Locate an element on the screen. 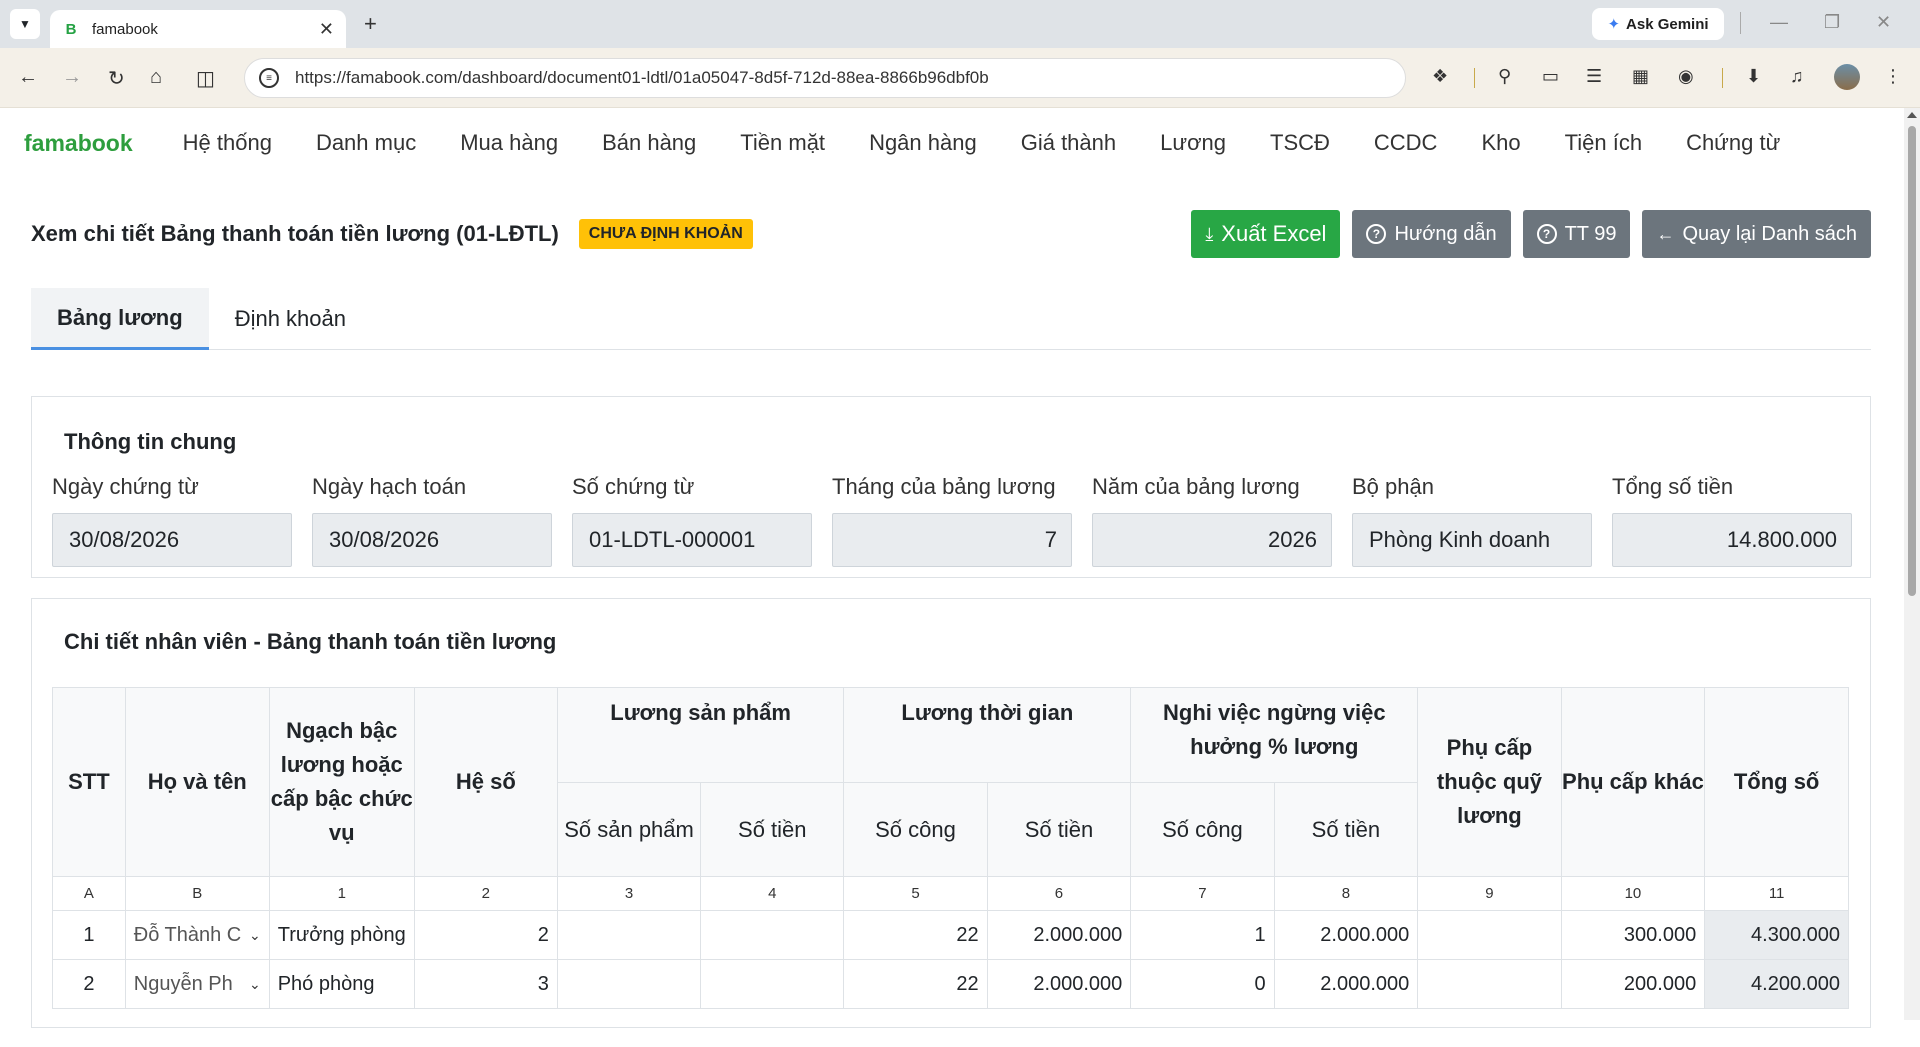 The height and width of the screenshot is (1047, 1920). total-amount-input: 14.800.000 is located at coordinates (1732, 540).